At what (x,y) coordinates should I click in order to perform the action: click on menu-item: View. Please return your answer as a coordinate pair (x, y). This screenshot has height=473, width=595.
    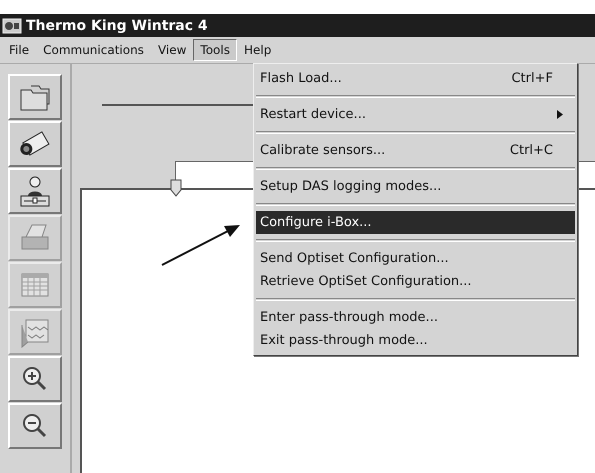
    Looking at the image, I should click on (172, 50).